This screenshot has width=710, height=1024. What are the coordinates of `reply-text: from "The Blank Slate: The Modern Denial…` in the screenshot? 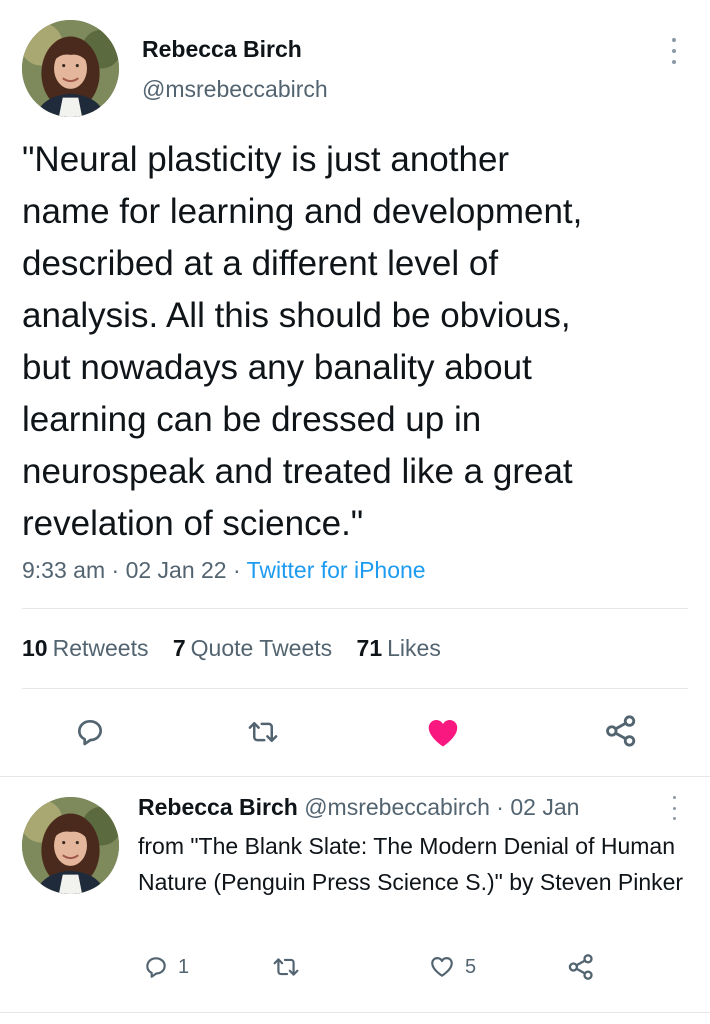 It's located at (411, 864).